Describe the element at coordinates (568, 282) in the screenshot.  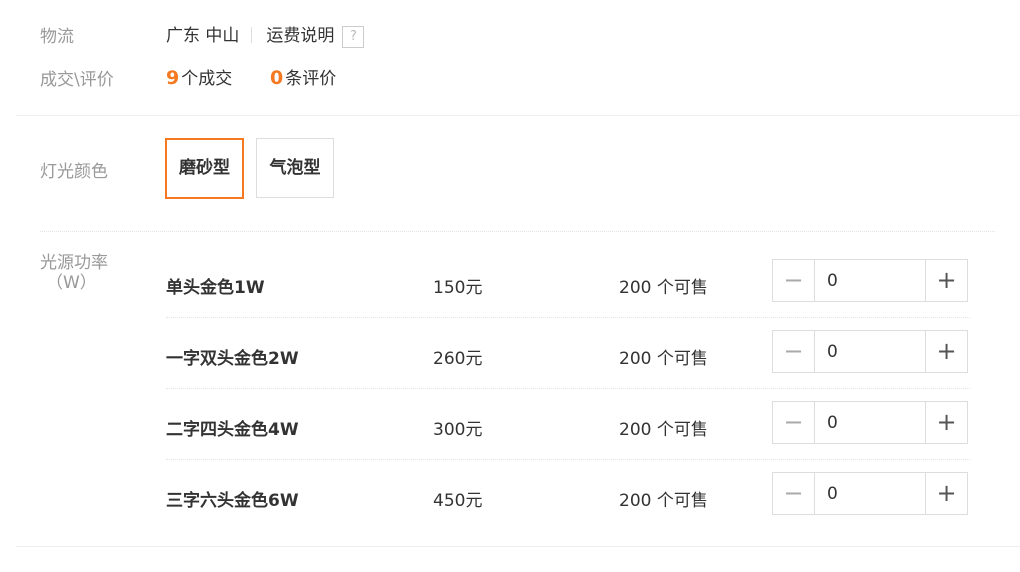
I see `sku-row: 单头金色1W 150元 200 个可售 − +` at that location.